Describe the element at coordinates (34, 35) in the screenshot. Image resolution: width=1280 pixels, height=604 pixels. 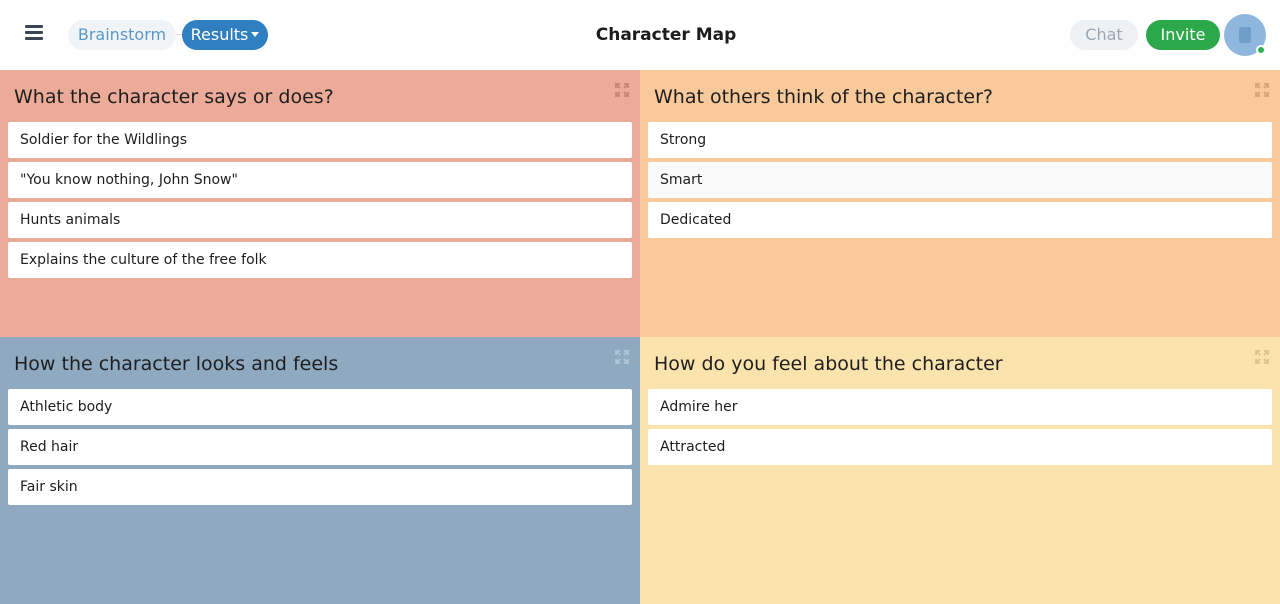
I see `hamburger-menu-icon` at that location.